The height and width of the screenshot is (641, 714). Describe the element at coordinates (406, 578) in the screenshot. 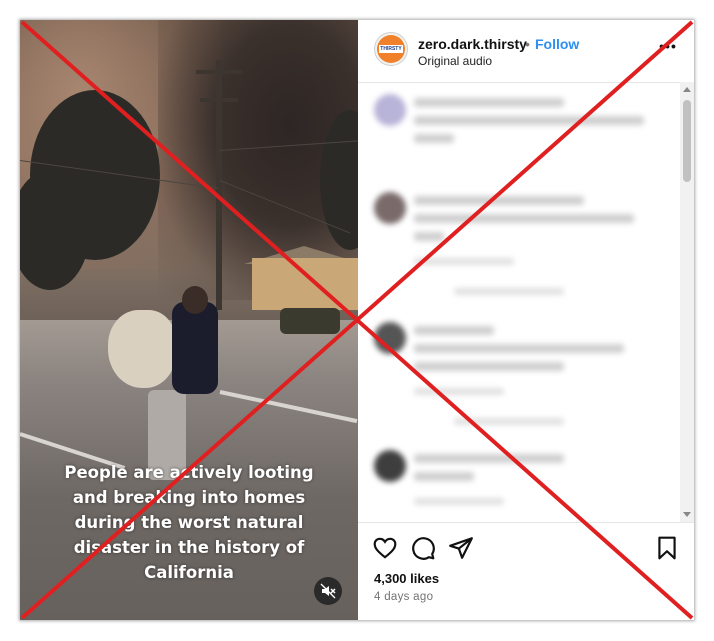

I see `likes-count: 4,300 likes` at that location.